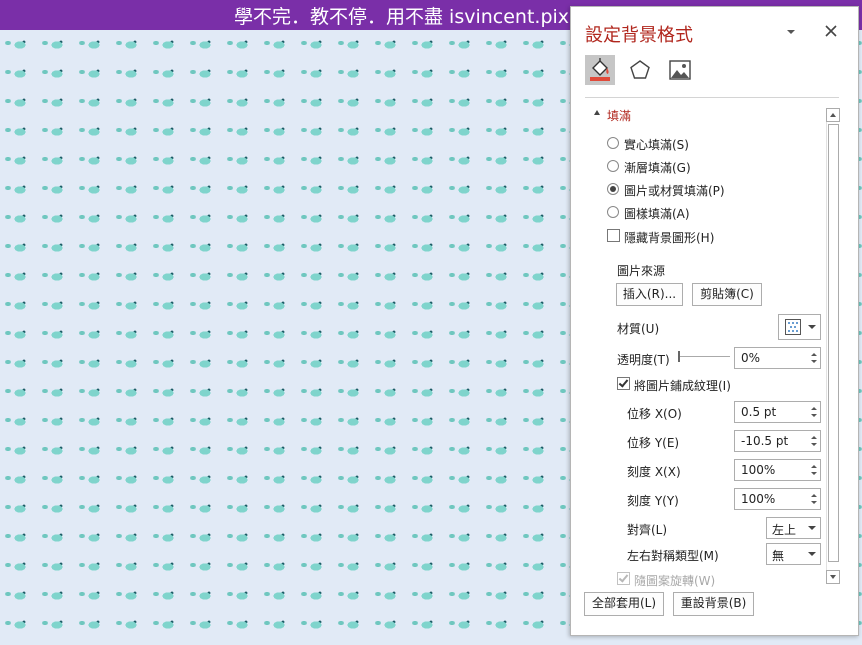 This screenshot has width=862, height=645. Describe the element at coordinates (657, 214) in the screenshot. I see `radio-label: 圖樣填滿(A)` at that location.